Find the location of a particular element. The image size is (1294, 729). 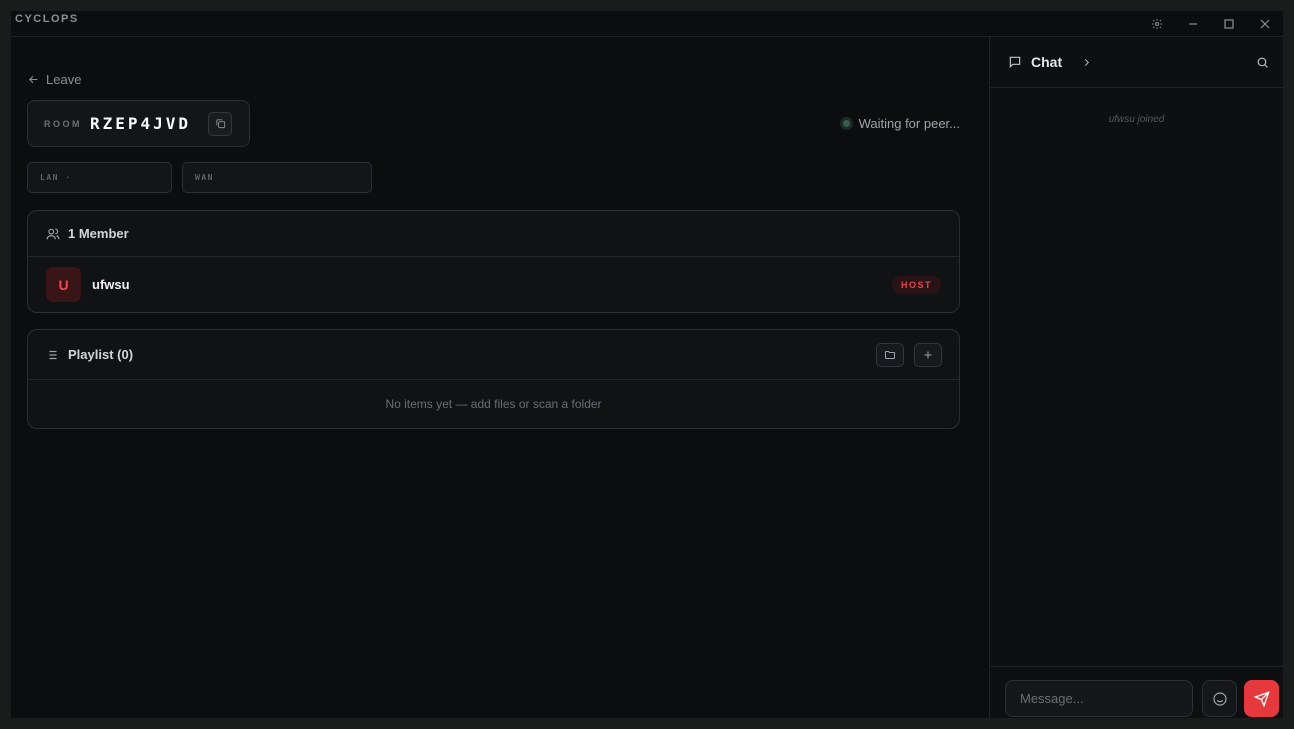

send-icon is located at coordinates (1261, 698).